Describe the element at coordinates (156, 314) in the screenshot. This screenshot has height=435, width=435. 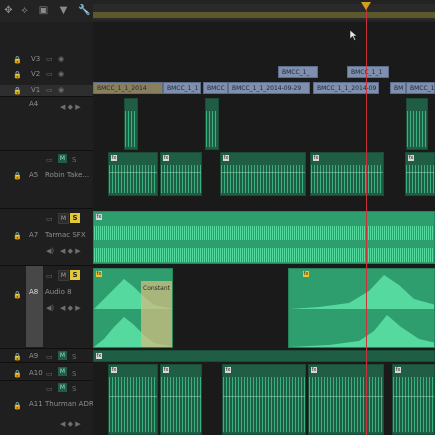
I see `transition-constant-power: Constant` at that location.